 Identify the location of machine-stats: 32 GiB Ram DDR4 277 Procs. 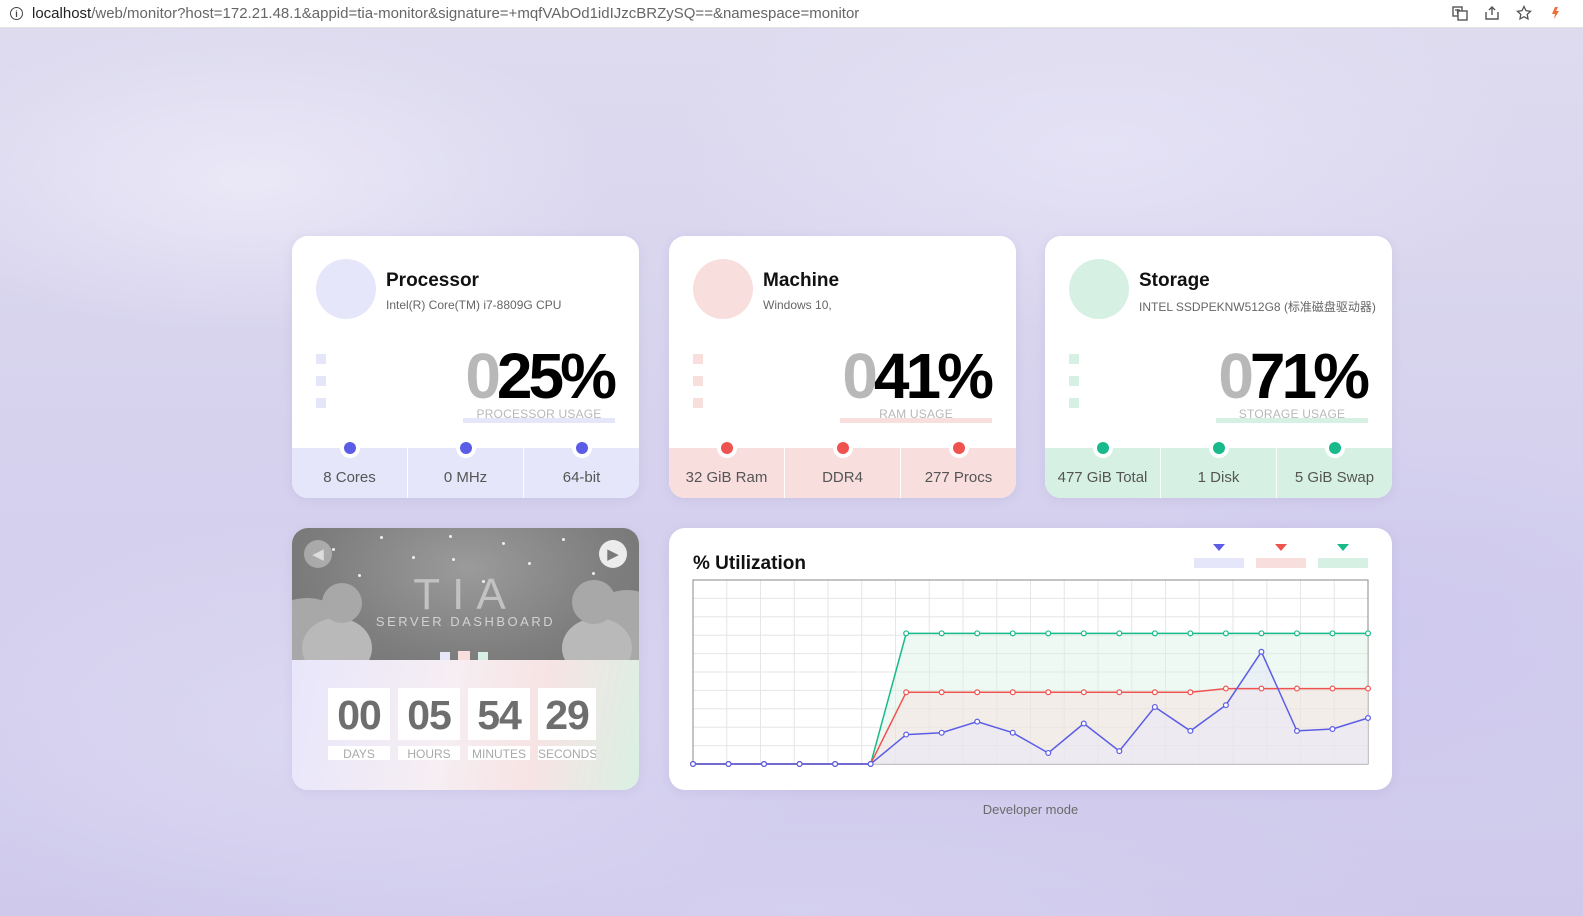
(842, 468).